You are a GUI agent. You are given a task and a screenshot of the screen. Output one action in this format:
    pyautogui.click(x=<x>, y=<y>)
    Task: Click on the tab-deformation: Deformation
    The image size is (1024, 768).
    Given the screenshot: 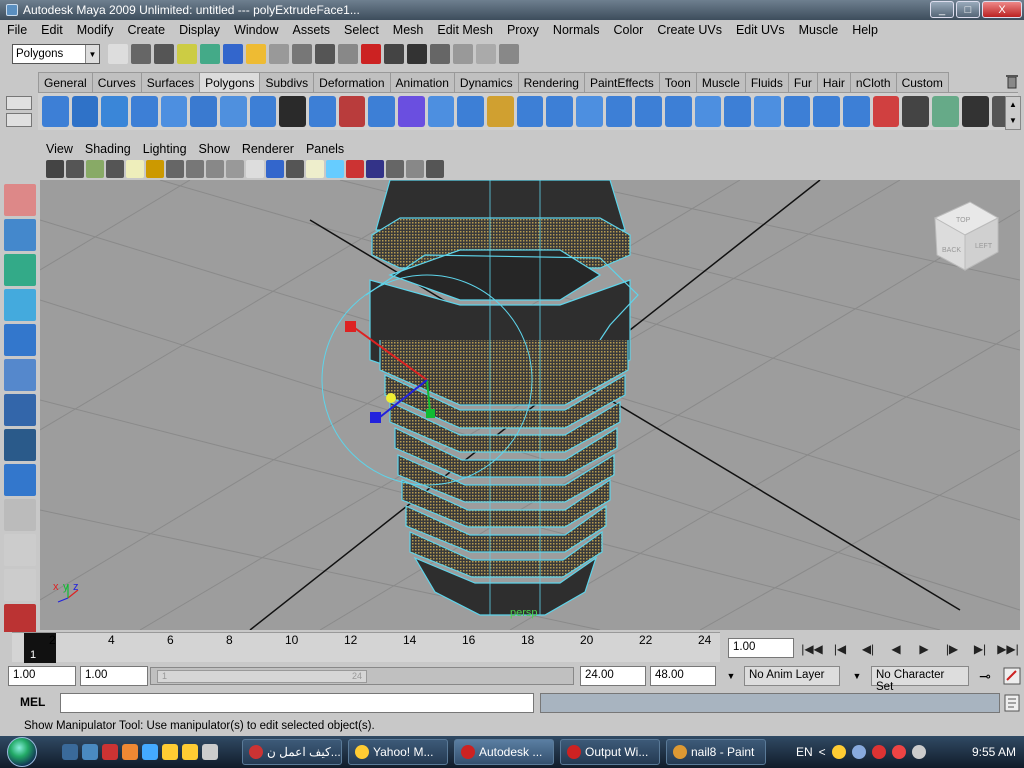 What is the action you would take?
    pyautogui.click(x=352, y=82)
    